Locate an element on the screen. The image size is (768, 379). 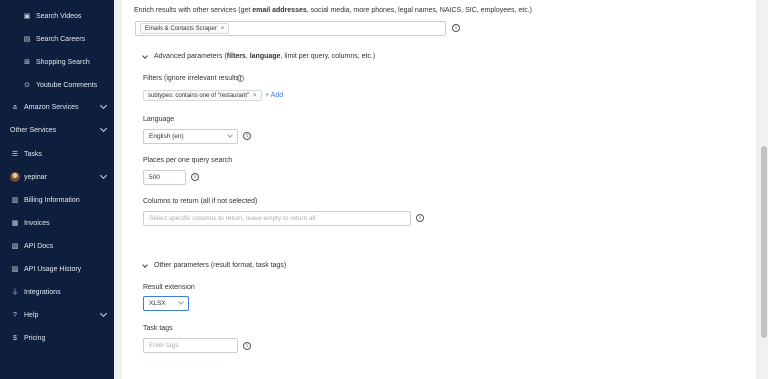
advanced-bold-language: language is located at coordinates (265, 56).